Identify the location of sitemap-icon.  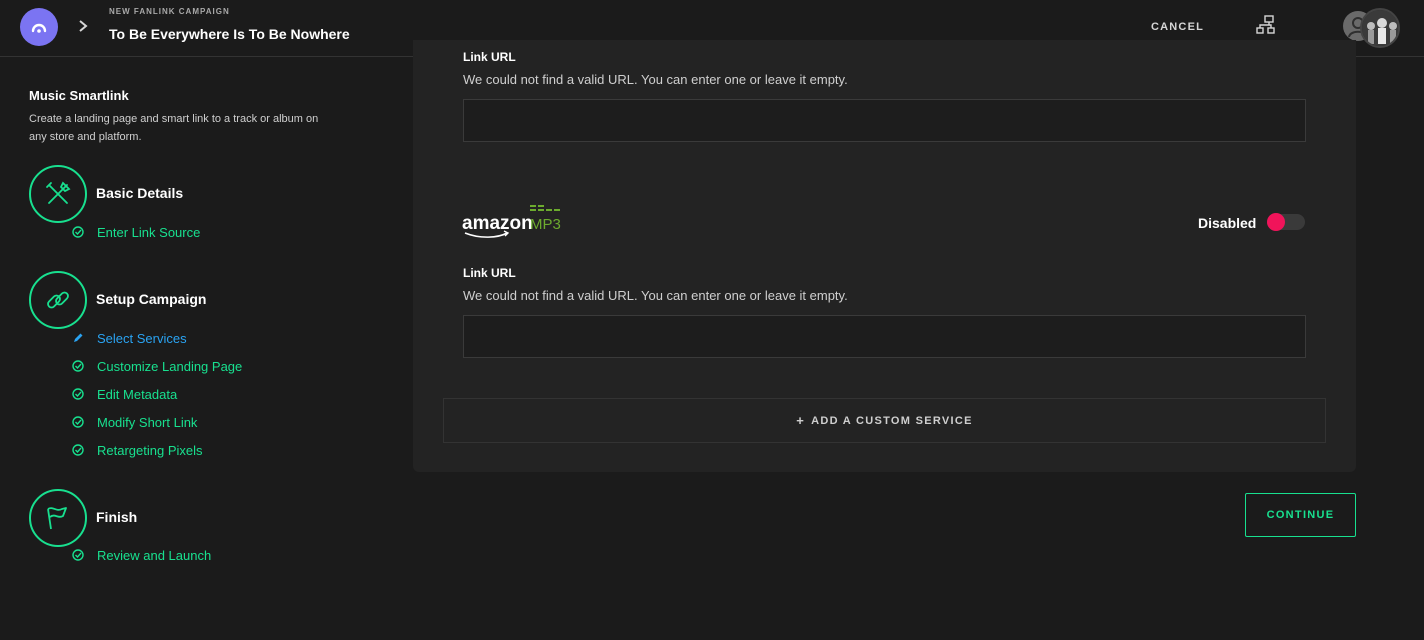
(1266, 25).